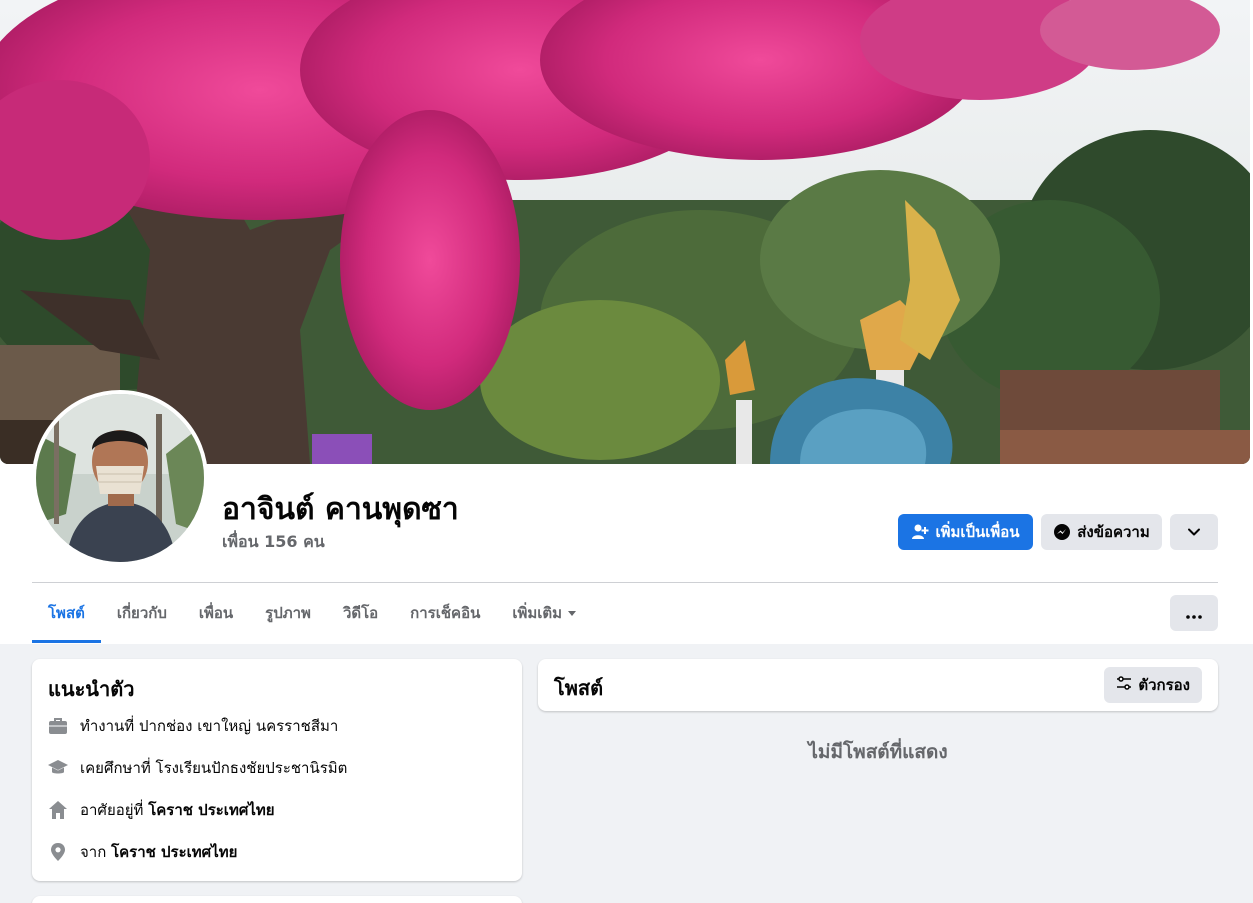 Image resolution: width=1253 pixels, height=903 pixels. Describe the element at coordinates (572, 613) in the screenshot. I see `caret-down-icon` at that location.